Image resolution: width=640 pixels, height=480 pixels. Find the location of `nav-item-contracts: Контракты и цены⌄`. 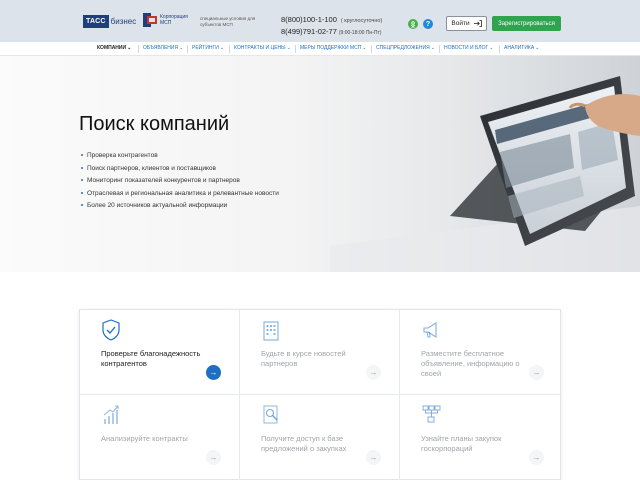

nav-item-contracts: Контракты и цены⌄ is located at coordinates (262, 48).